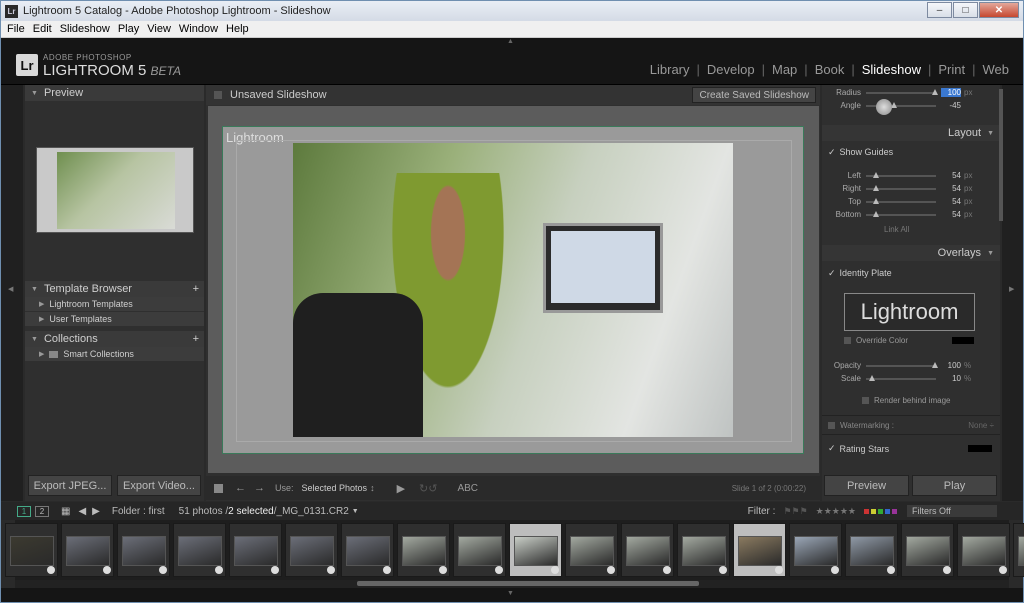 This screenshot has width=1024, height=603. Describe the element at coordinates (114, 289) in the screenshot. I see `template-browser-header: ▼ Template Browser +` at that location.